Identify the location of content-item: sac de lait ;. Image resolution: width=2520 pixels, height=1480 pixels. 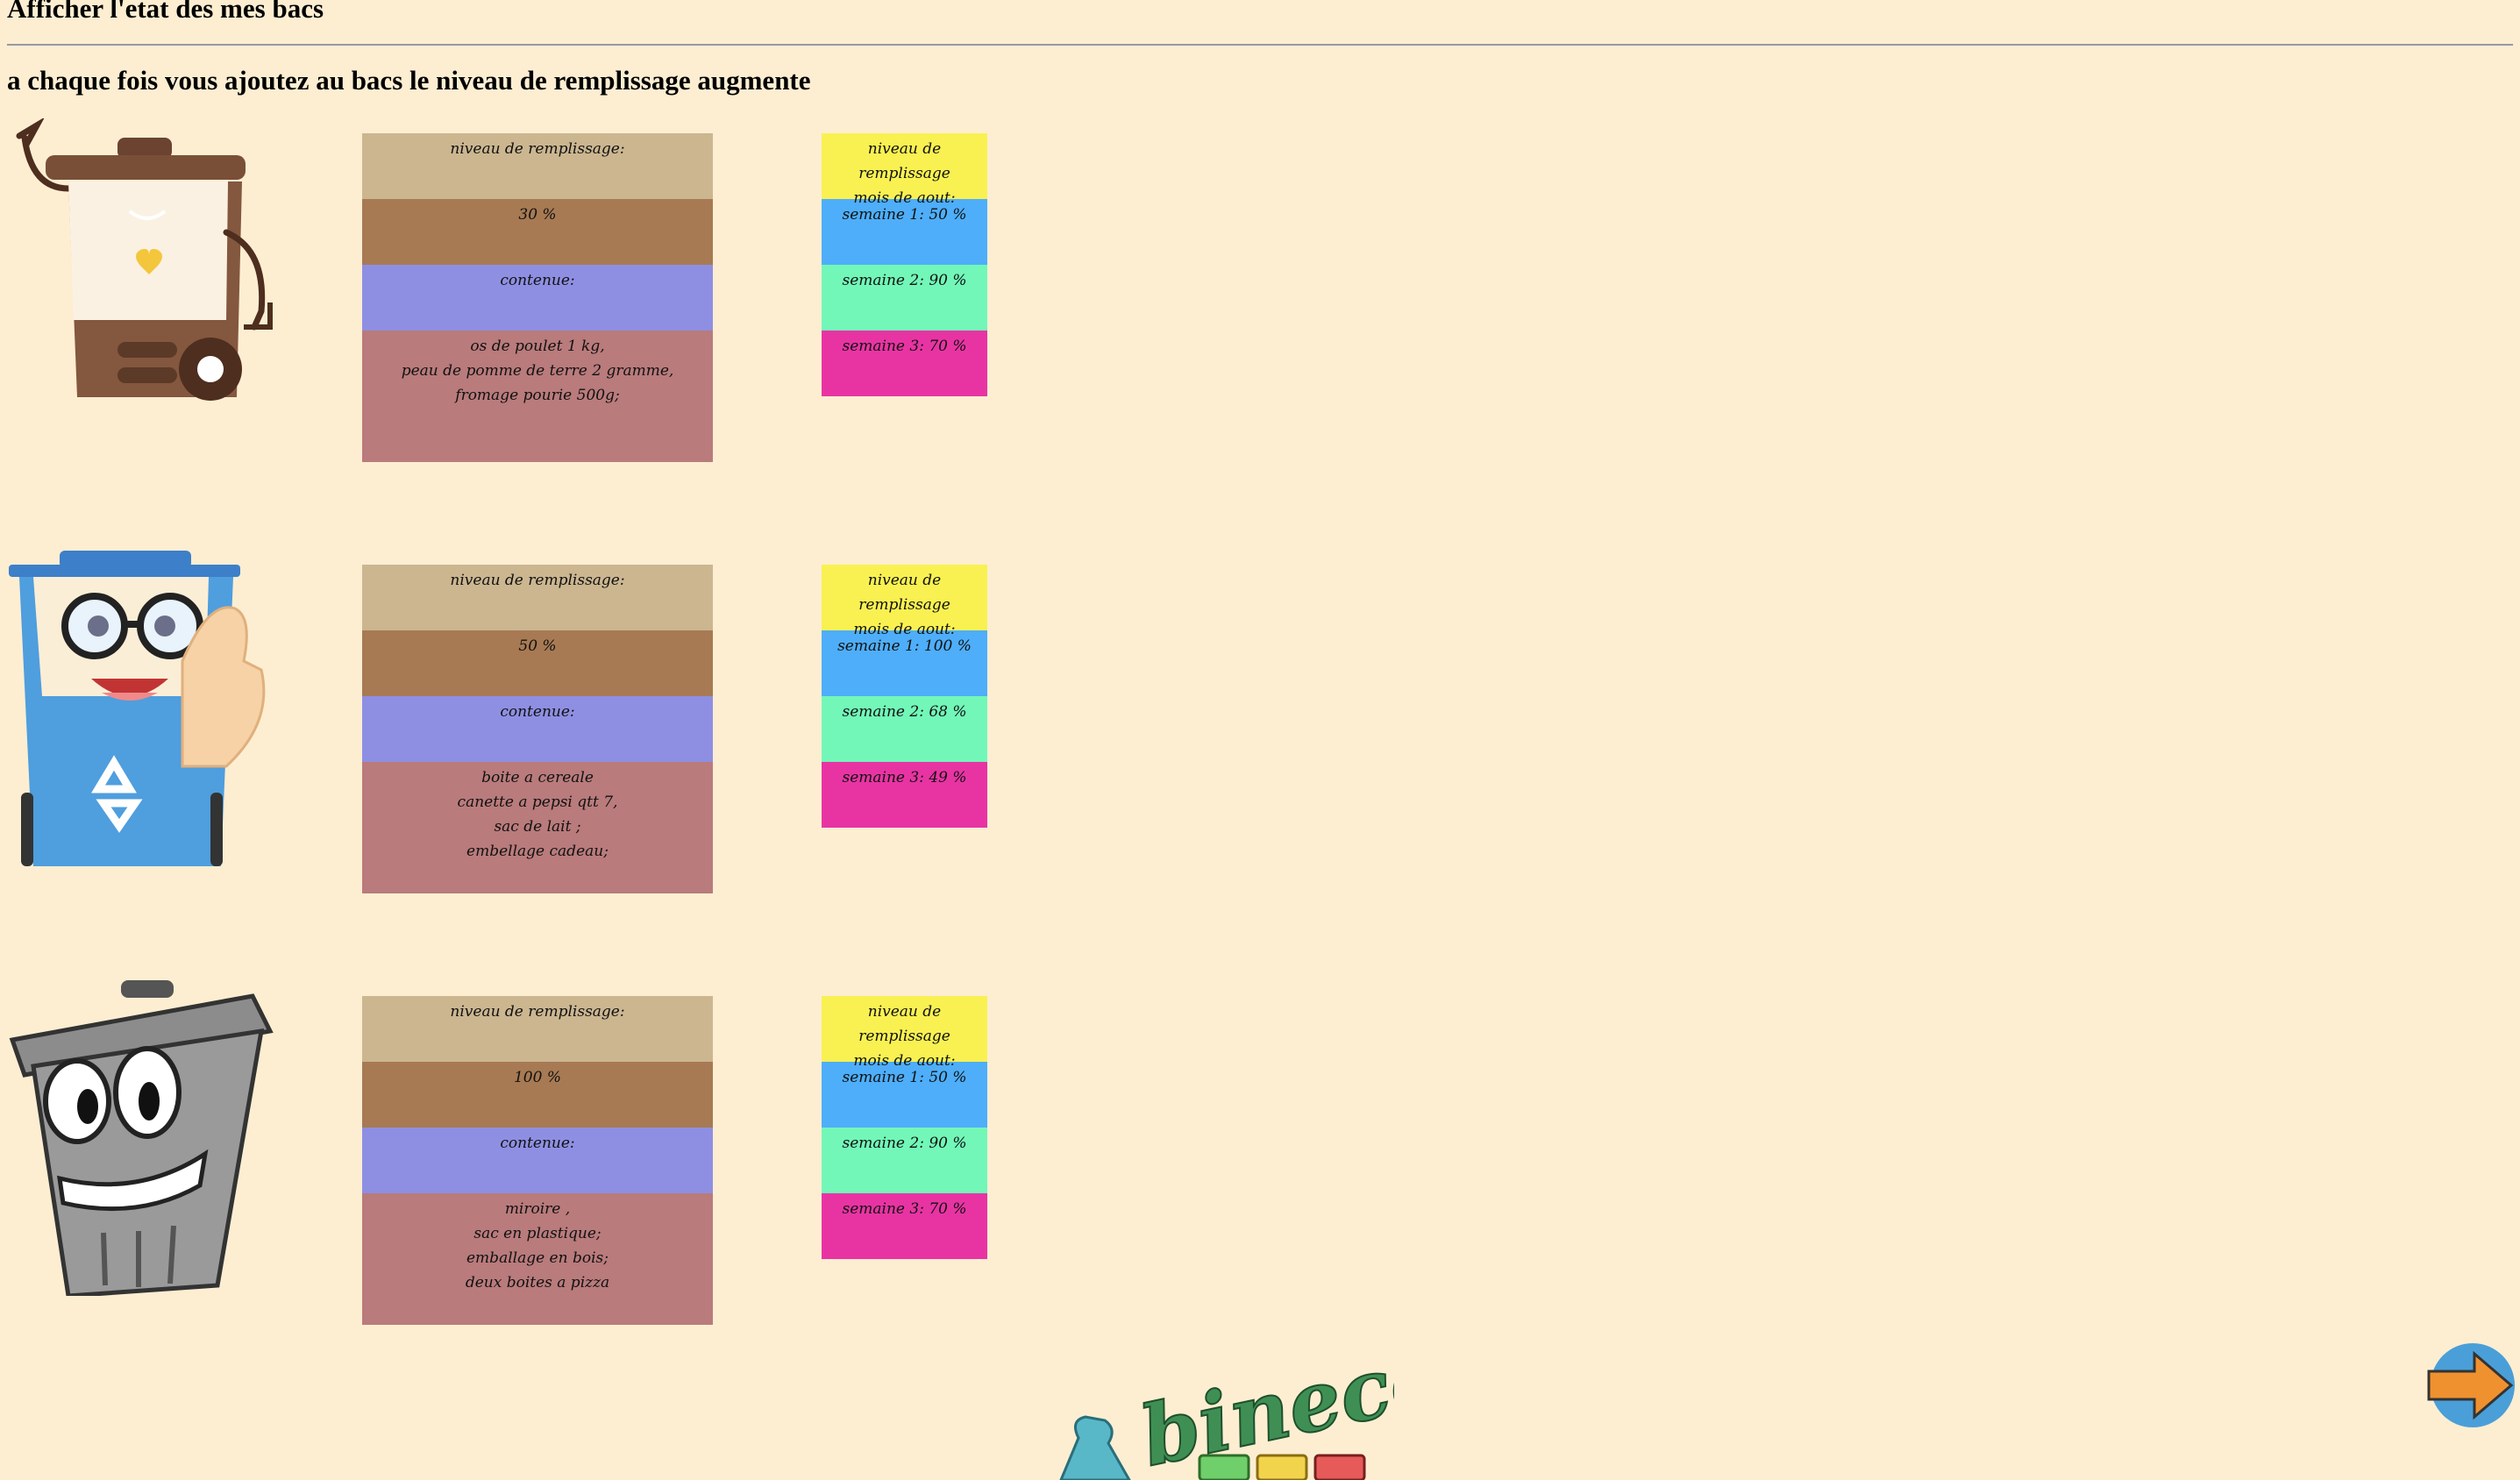
(537, 827).